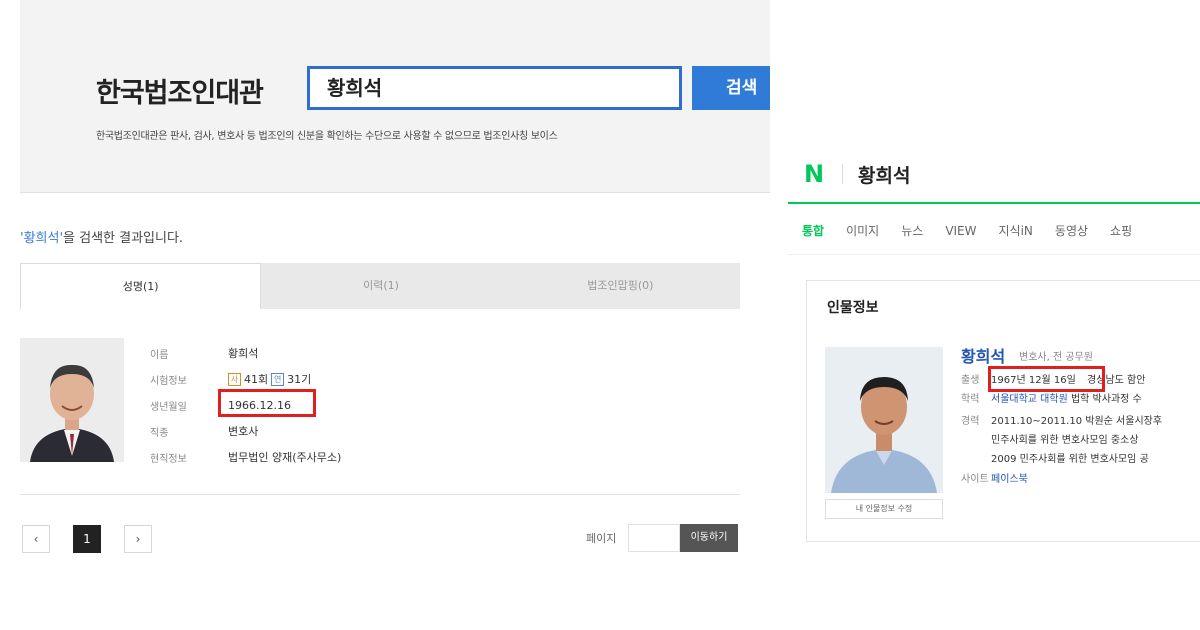  I want to click on page-number-input, so click(654, 538).